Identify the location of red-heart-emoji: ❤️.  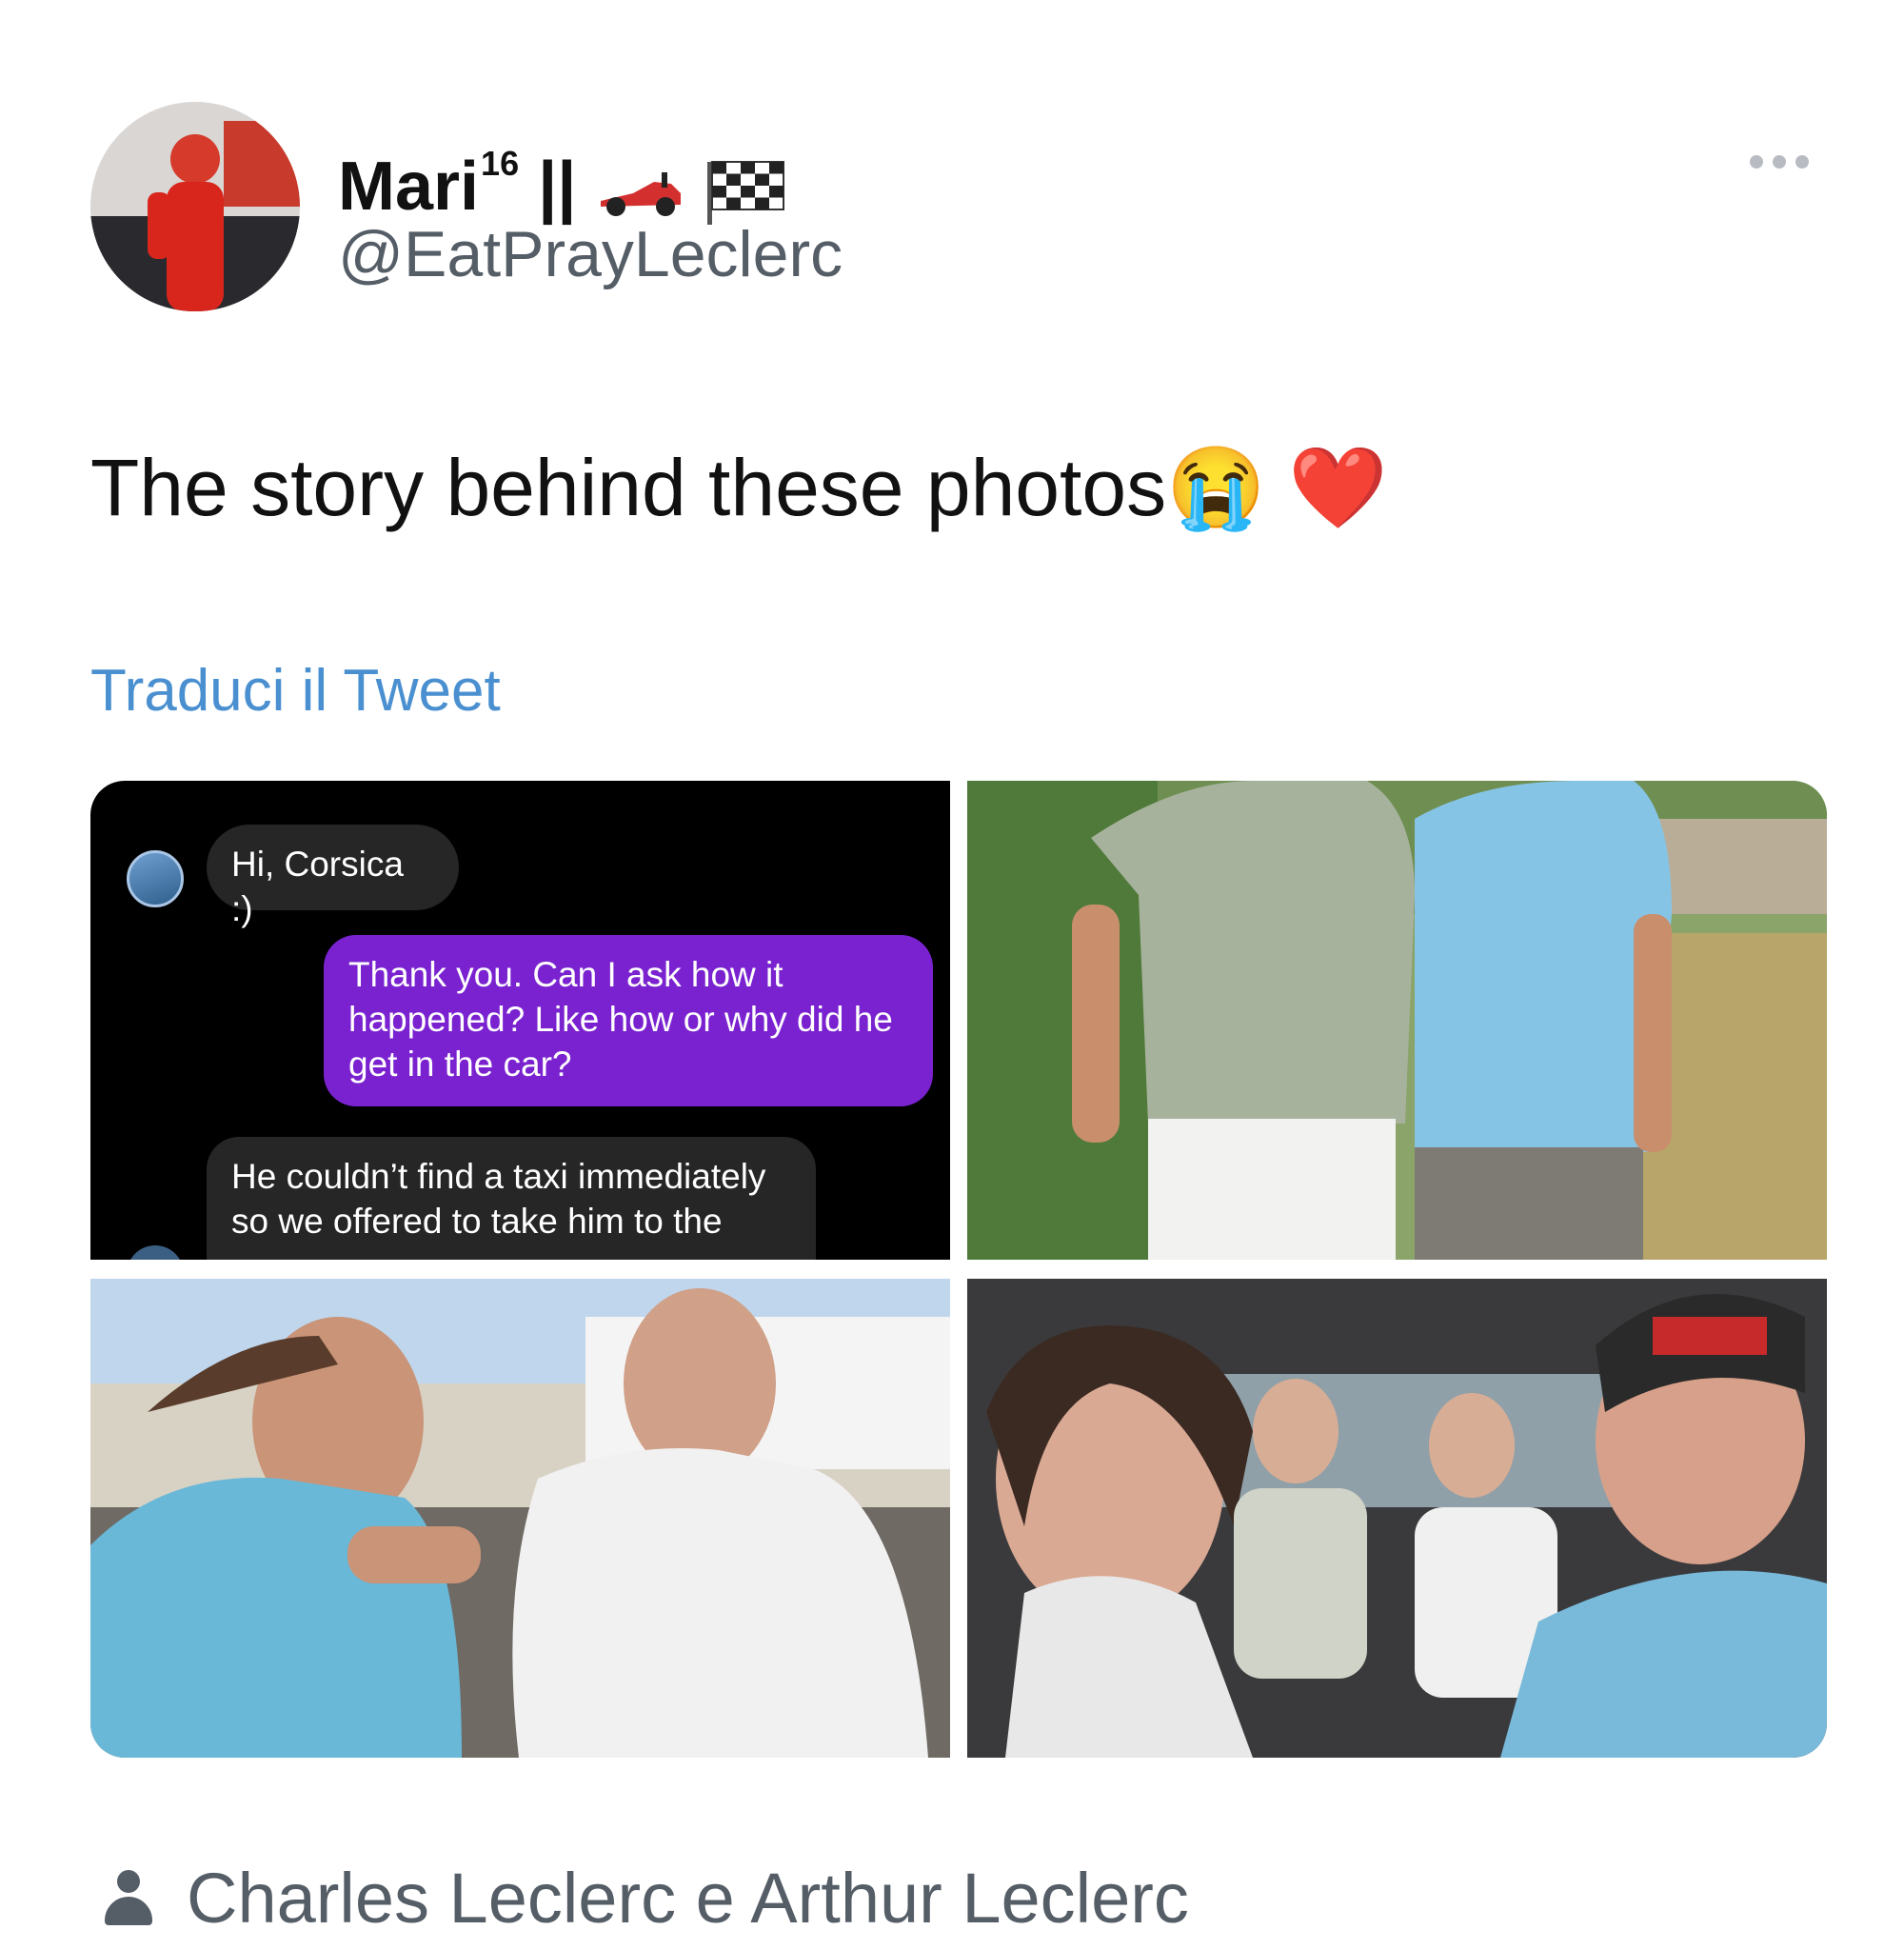
(1338, 487).